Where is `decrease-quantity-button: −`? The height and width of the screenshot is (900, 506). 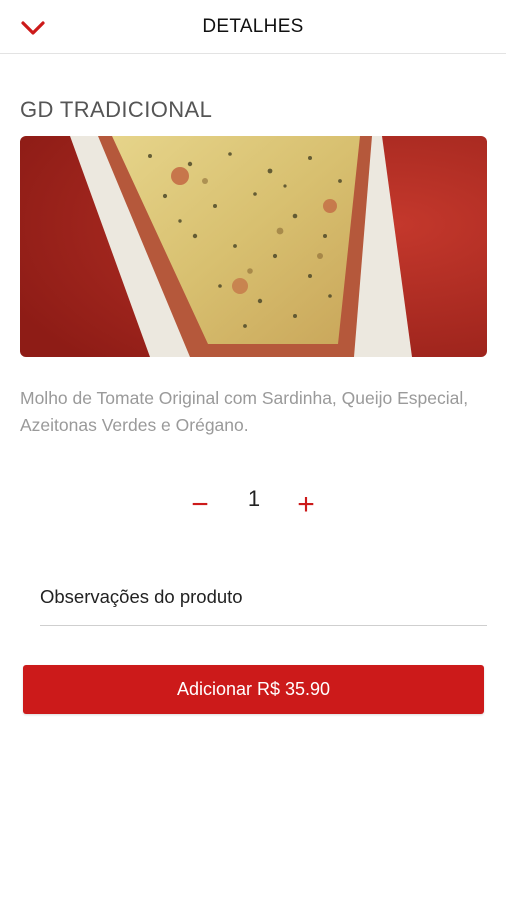
decrease-quantity-button: − is located at coordinates (200, 505).